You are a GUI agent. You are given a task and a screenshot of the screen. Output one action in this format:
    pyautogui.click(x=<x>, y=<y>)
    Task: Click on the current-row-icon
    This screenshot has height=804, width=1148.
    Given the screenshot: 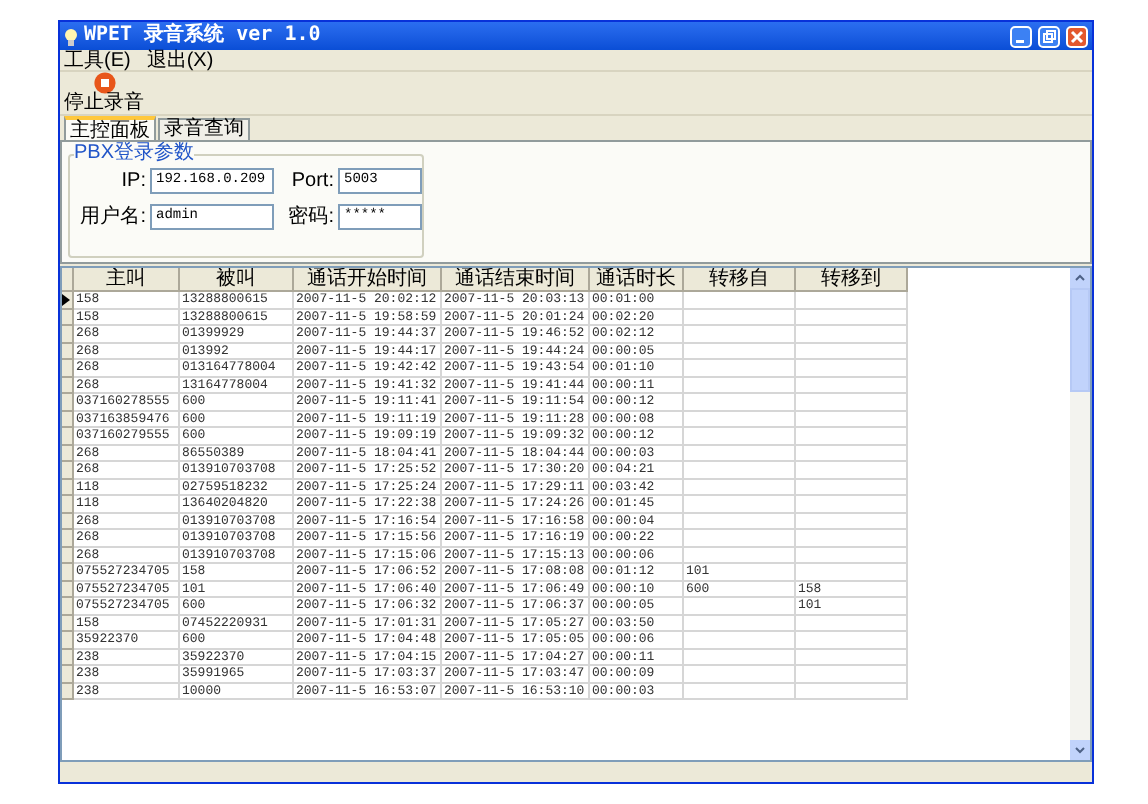 What is the action you would take?
    pyautogui.click(x=66, y=299)
    